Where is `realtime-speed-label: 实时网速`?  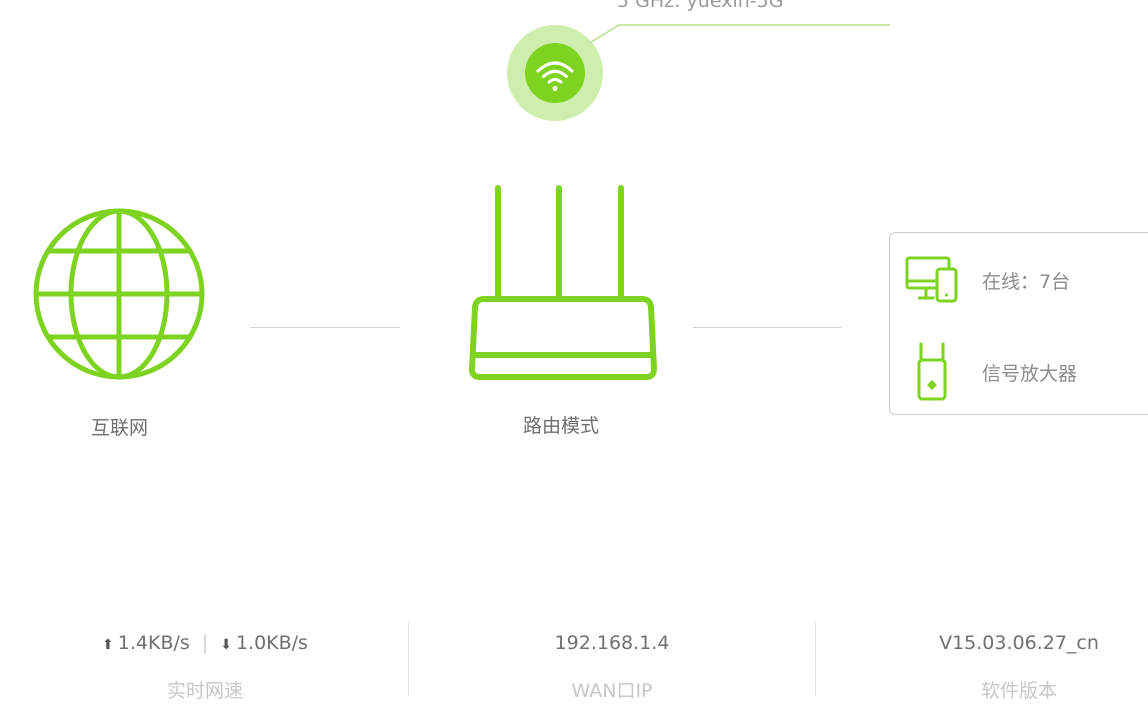
realtime-speed-label: 实时网速 is located at coordinates (204, 691).